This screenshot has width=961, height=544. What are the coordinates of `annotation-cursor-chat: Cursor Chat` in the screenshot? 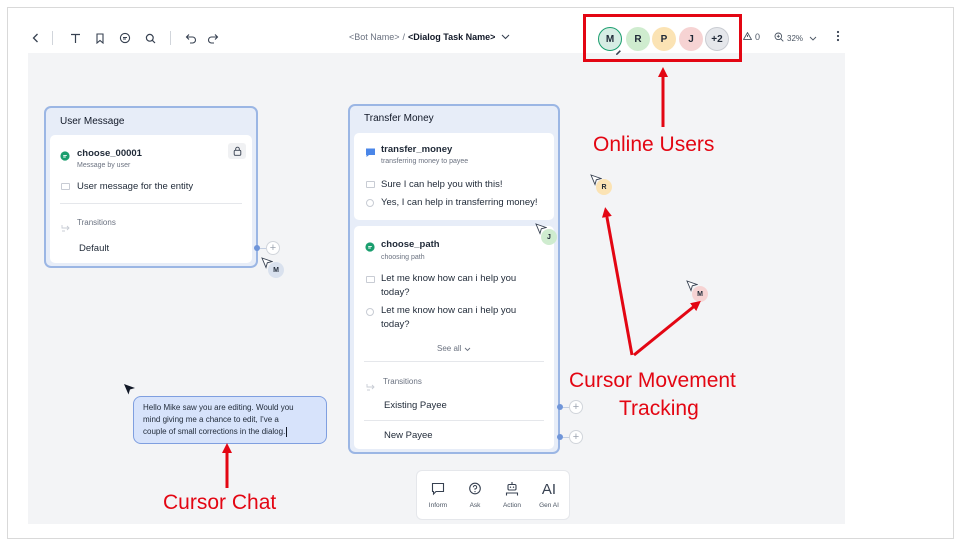 It's located at (220, 502).